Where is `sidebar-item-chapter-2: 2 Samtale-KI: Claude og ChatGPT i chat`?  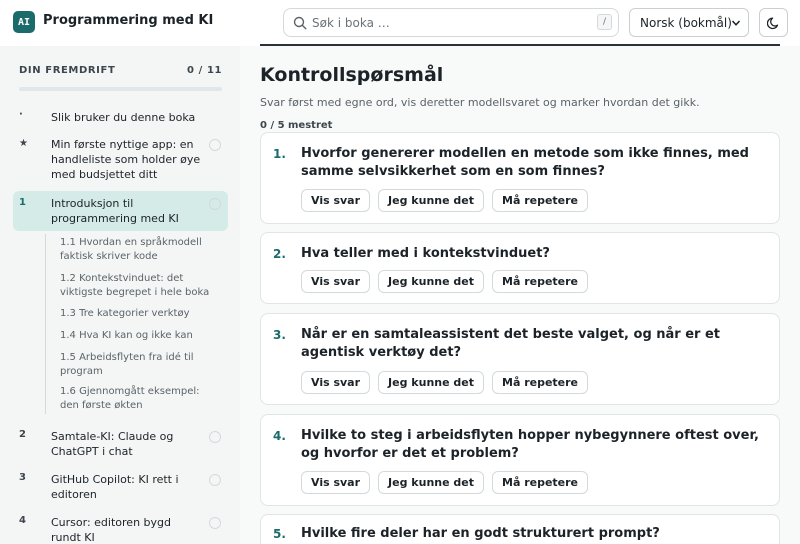
sidebar-item-chapter-2: 2 Samtale-KI: Claude og ChatGPT i chat is located at coordinates (120, 443).